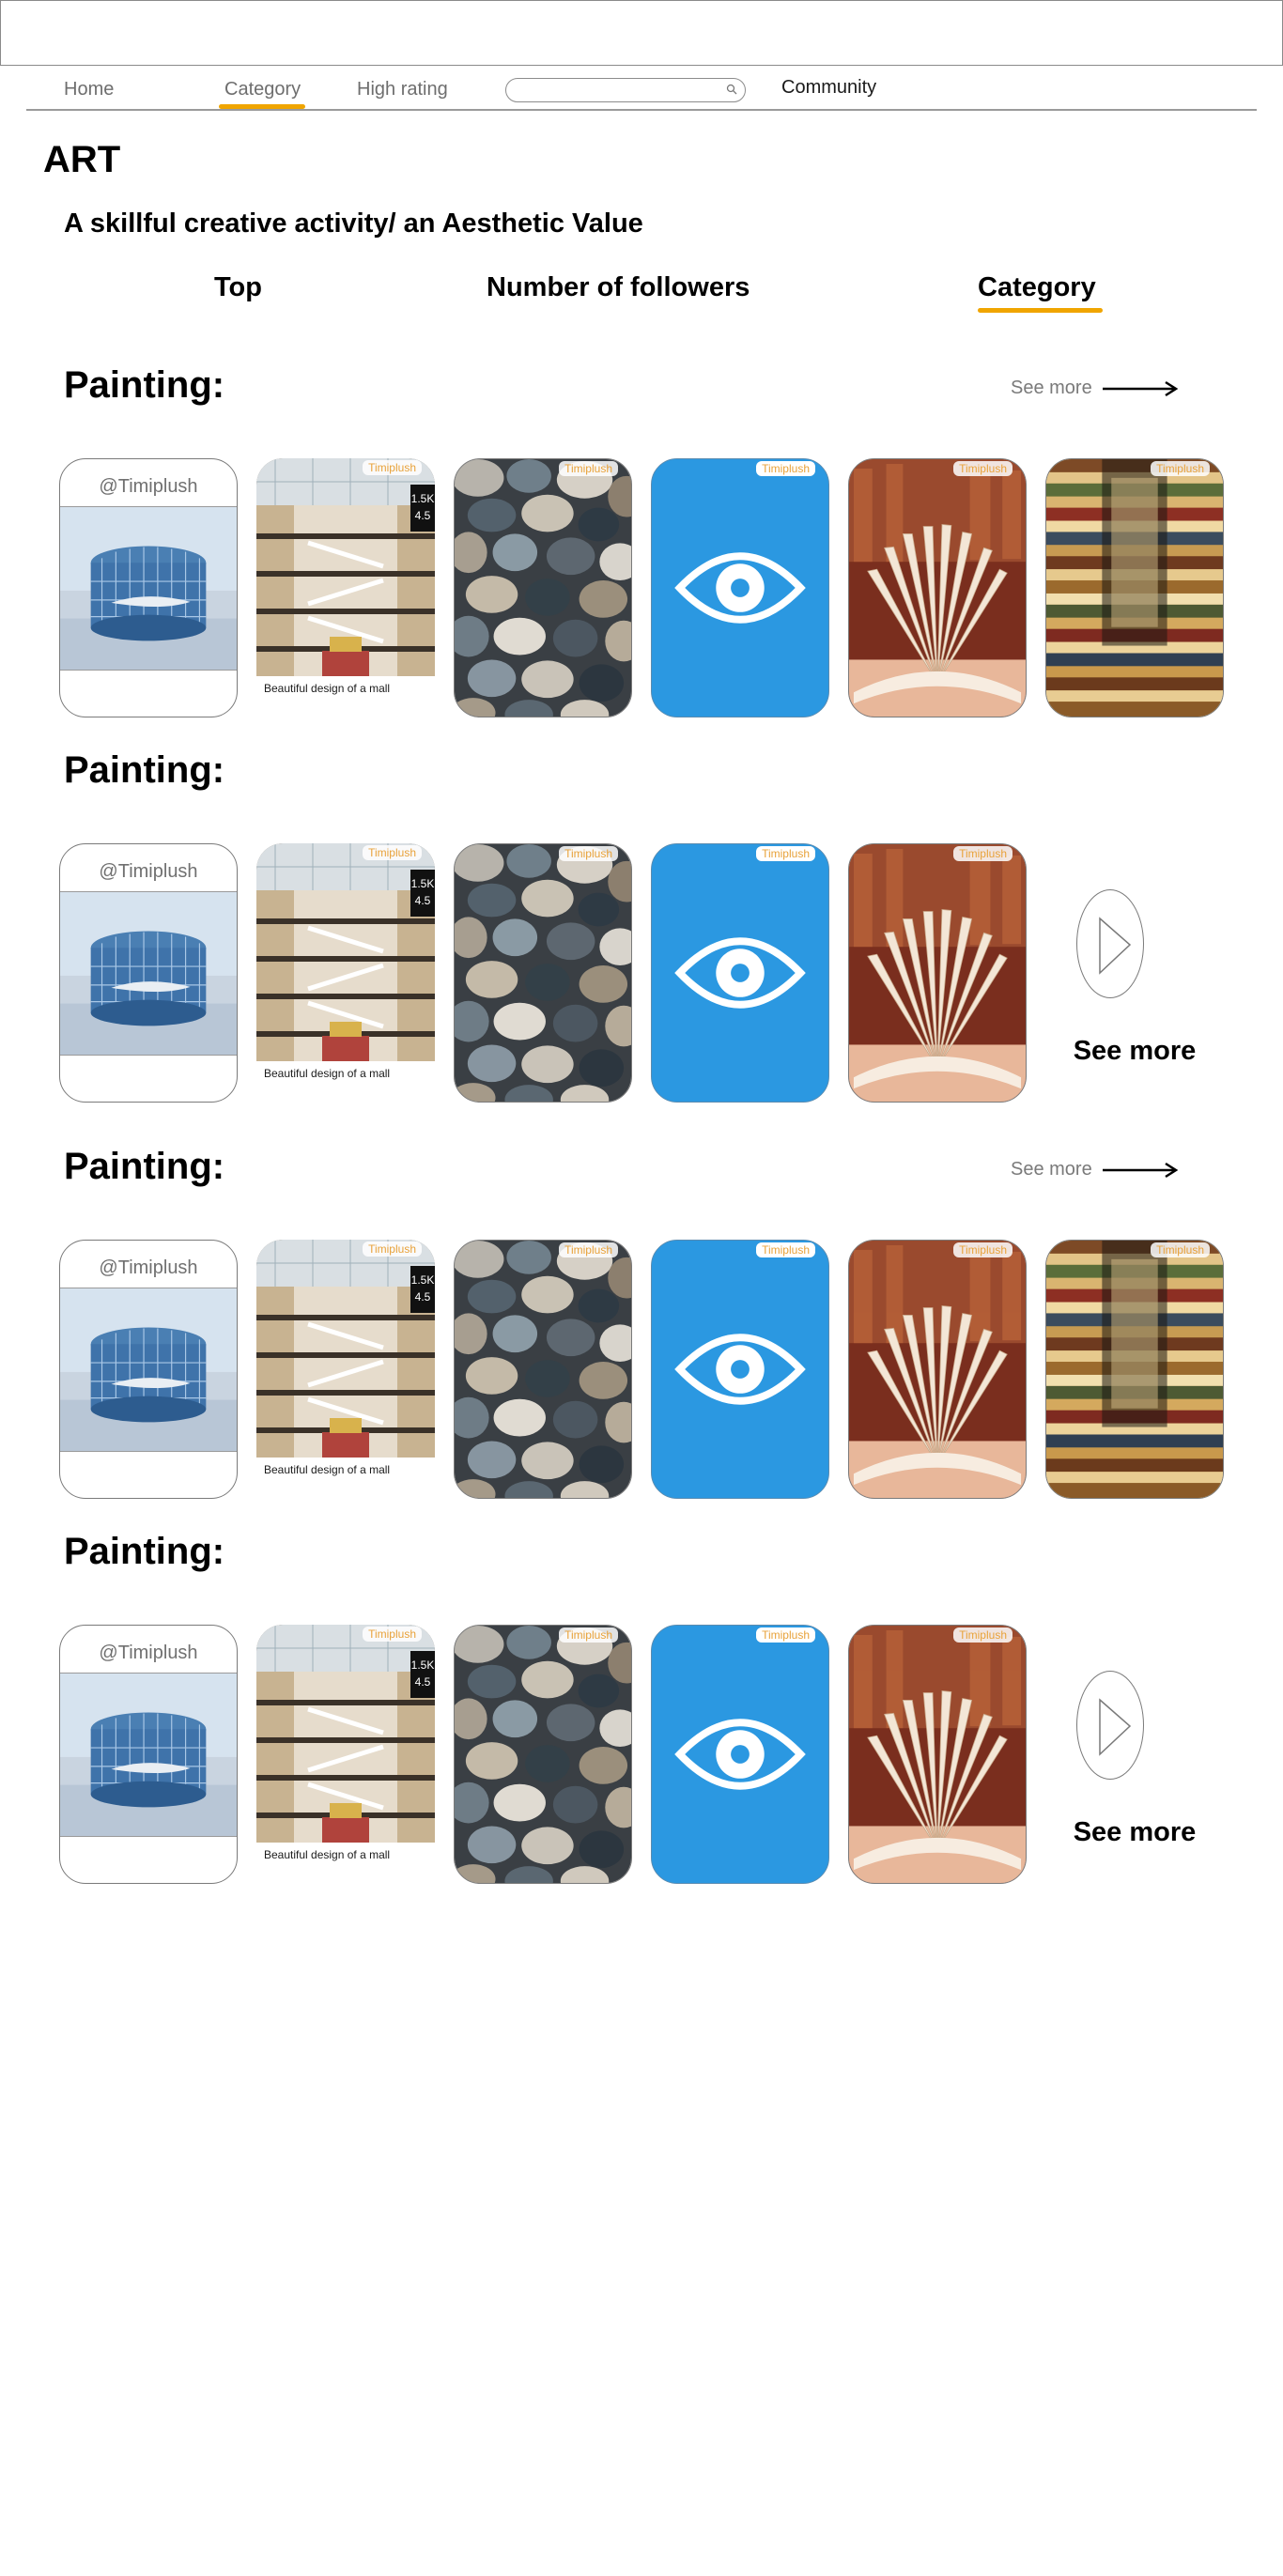  I want to click on search-input, so click(625, 90).